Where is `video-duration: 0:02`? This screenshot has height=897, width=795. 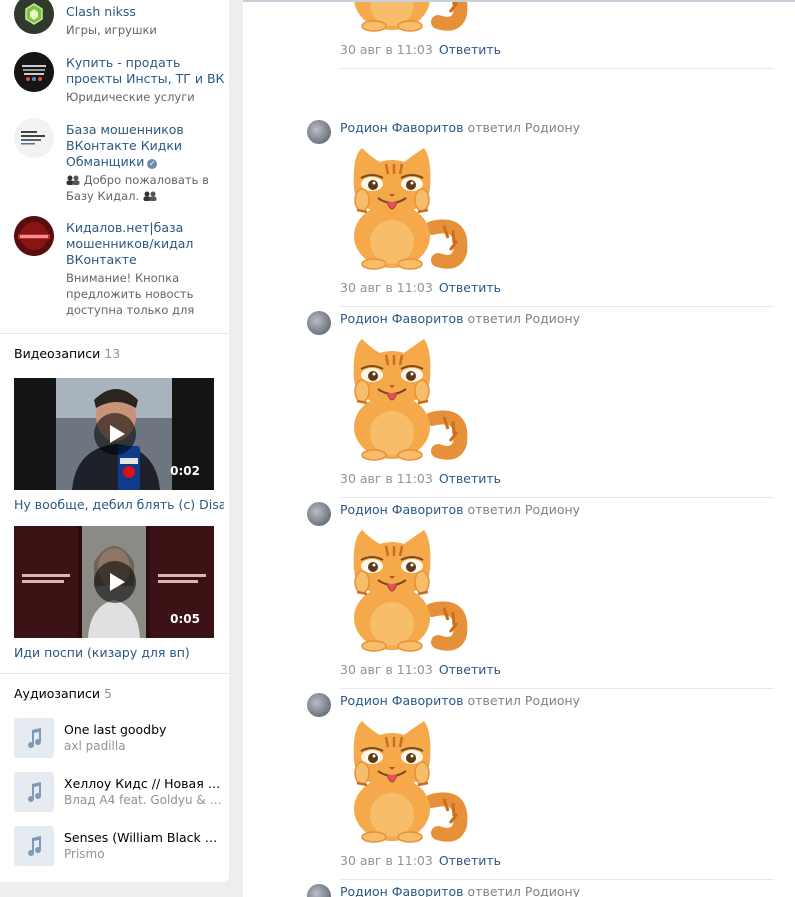 video-duration: 0:02 is located at coordinates (185, 471).